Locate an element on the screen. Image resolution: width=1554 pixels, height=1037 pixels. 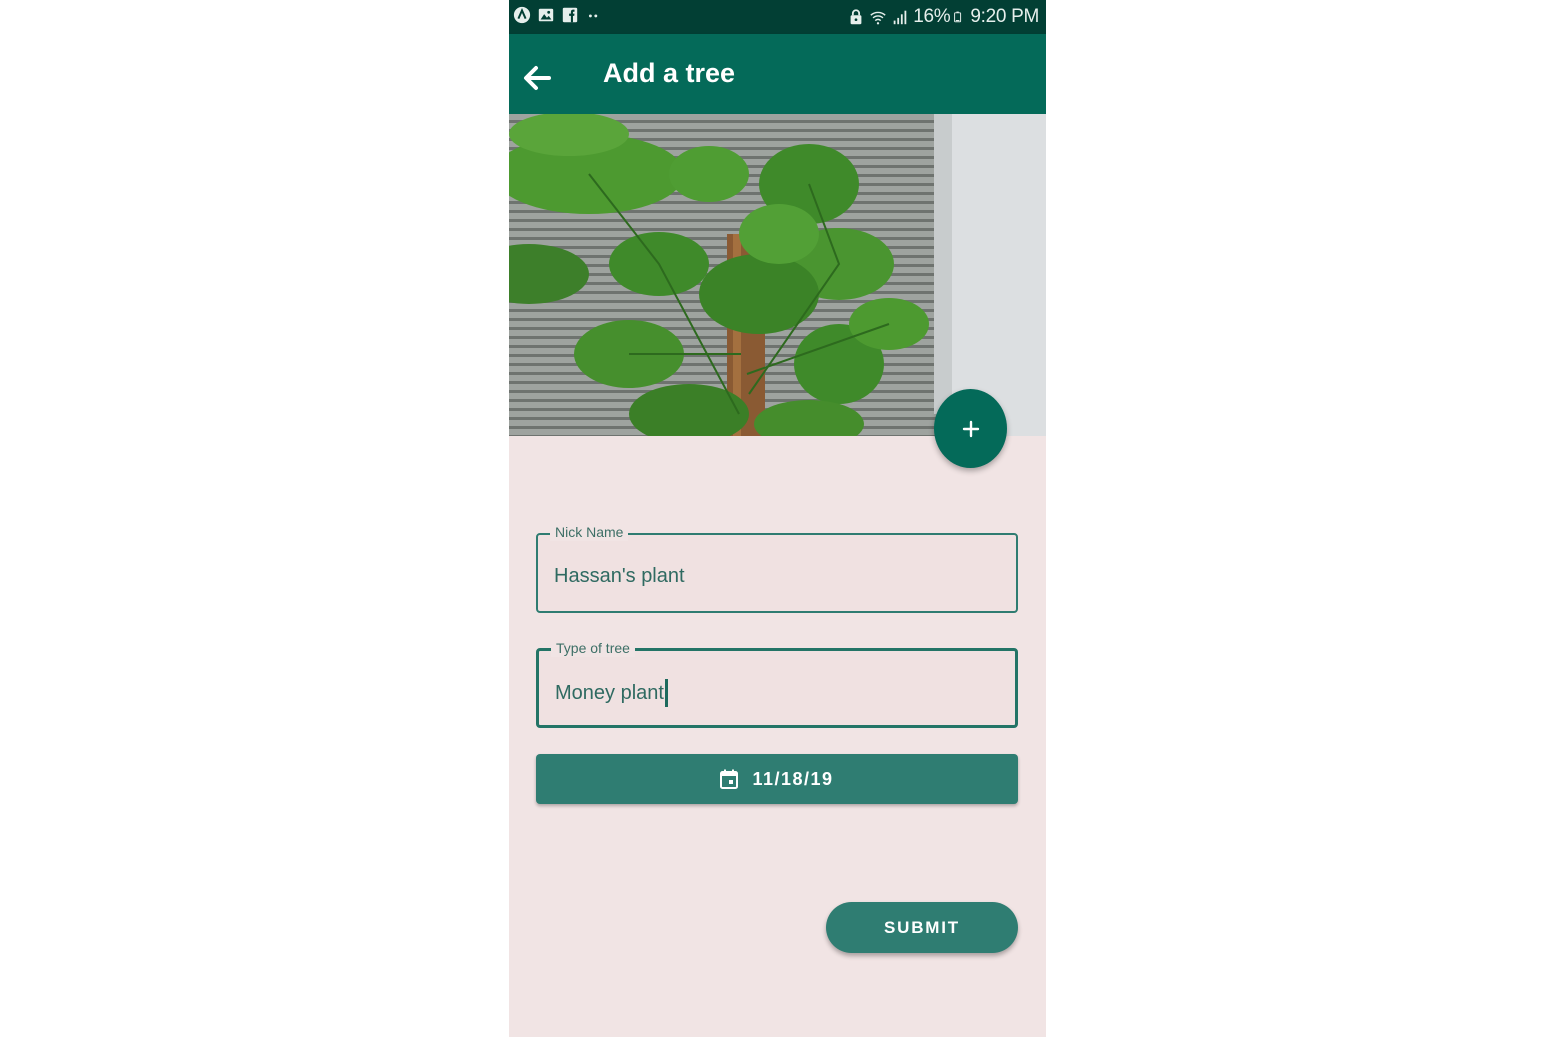
add-photo-button is located at coordinates (970, 428).